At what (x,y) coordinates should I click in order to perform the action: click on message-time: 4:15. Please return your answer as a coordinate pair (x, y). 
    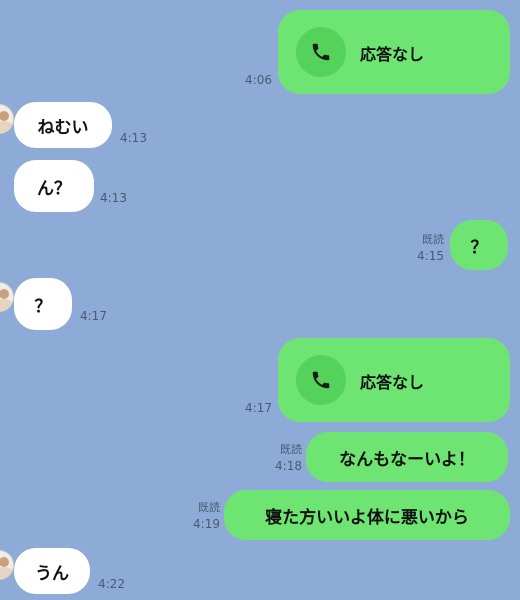
    Looking at the image, I should click on (430, 256).